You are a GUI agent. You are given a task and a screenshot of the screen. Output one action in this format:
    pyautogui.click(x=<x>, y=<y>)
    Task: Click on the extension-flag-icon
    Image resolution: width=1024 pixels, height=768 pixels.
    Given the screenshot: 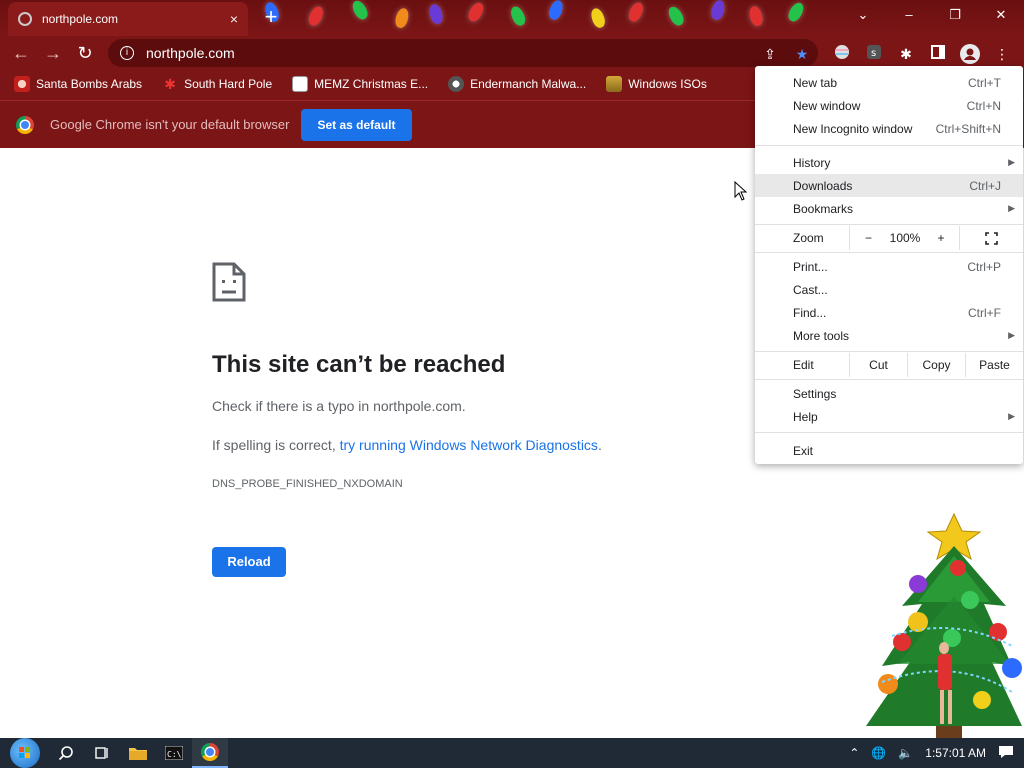 What is the action you would take?
    pyautogui.click(x=842, y=54)
    